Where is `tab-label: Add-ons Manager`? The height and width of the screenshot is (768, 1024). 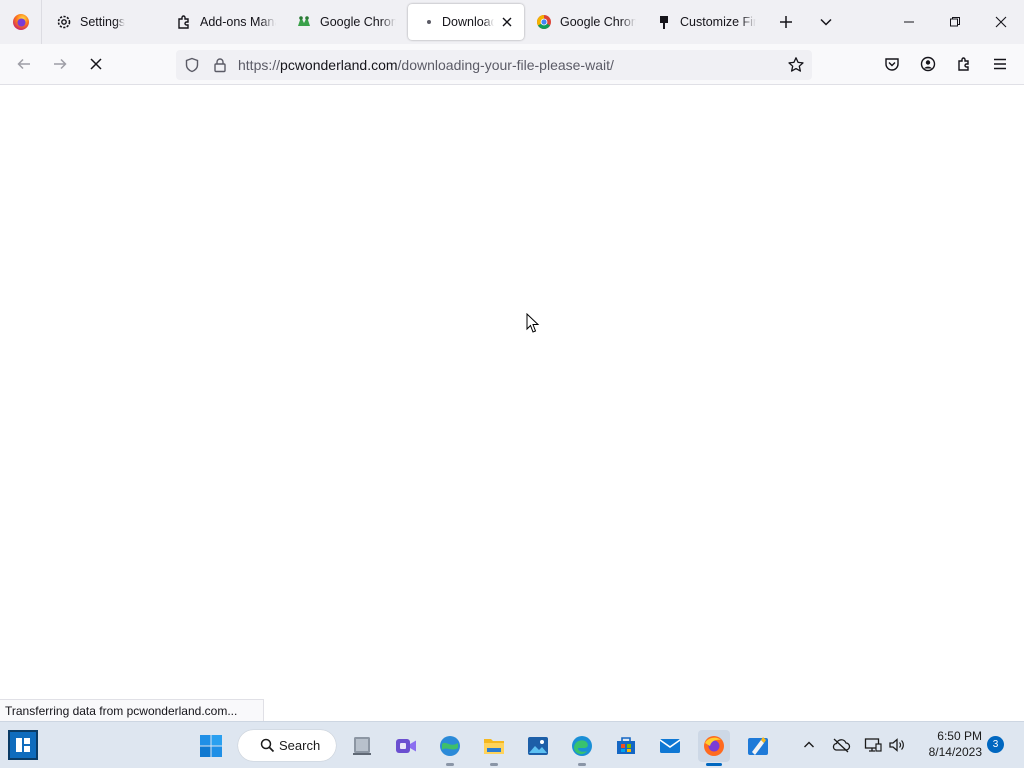 tab-label: Add-ons Manager is located at coordinates (238, 22).